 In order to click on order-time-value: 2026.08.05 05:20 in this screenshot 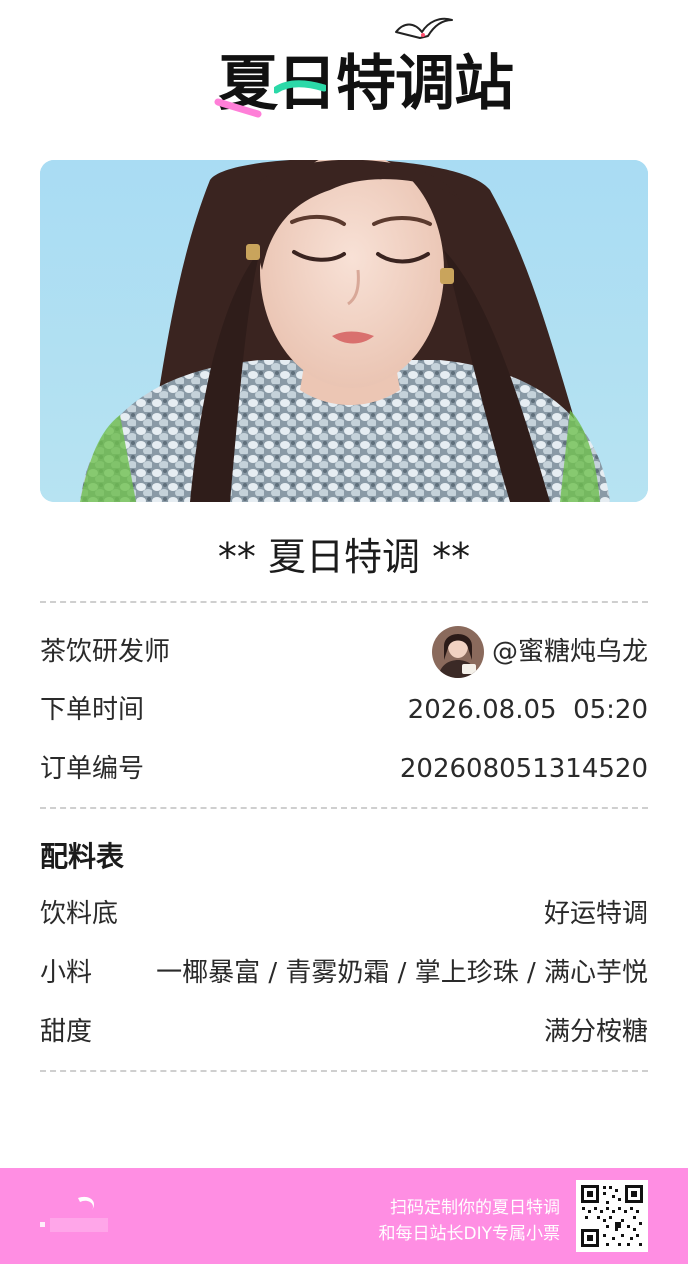, I will do `click(527, 710)`.